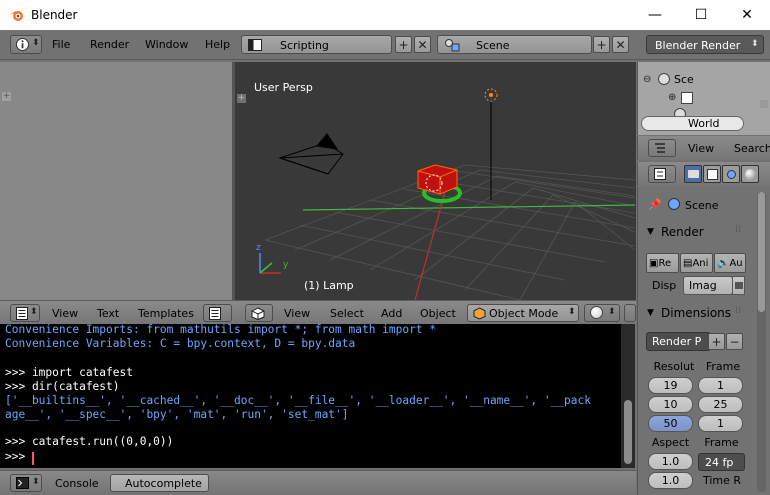  I want to click on add-preset-button: +, so click(716, 341).